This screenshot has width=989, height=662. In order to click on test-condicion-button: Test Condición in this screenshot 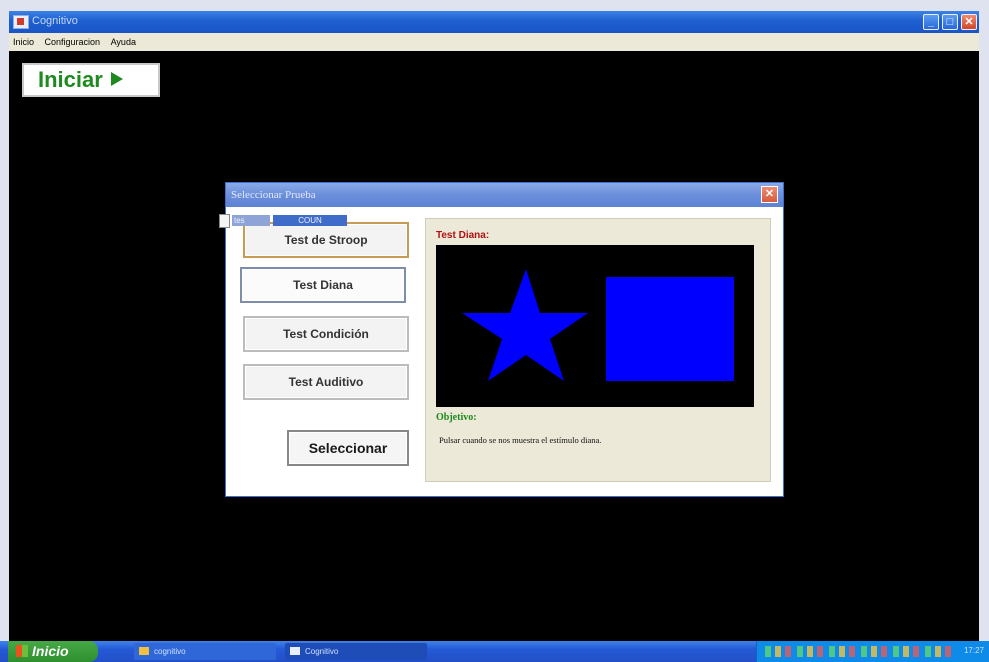, I will do `click(326, 334)`.